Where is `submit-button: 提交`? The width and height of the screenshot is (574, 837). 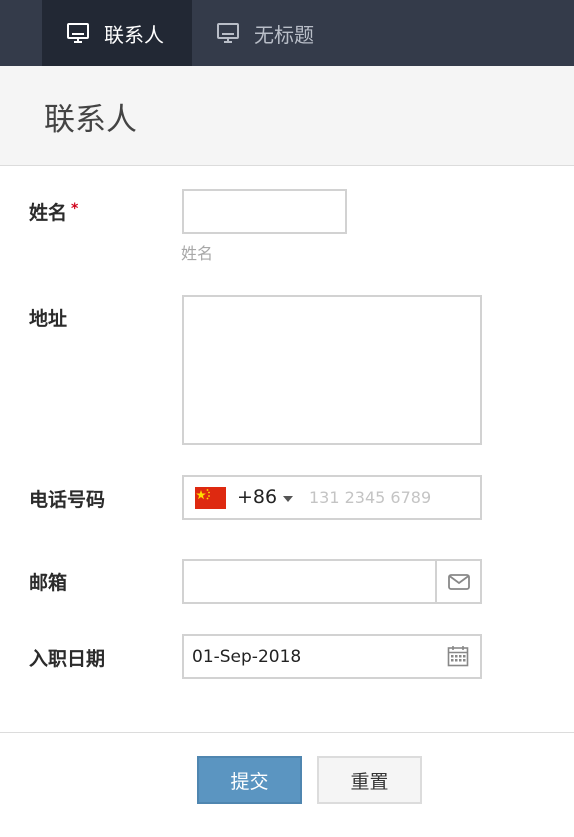 submit-button: 提交 is located at coordinates (249, 780).